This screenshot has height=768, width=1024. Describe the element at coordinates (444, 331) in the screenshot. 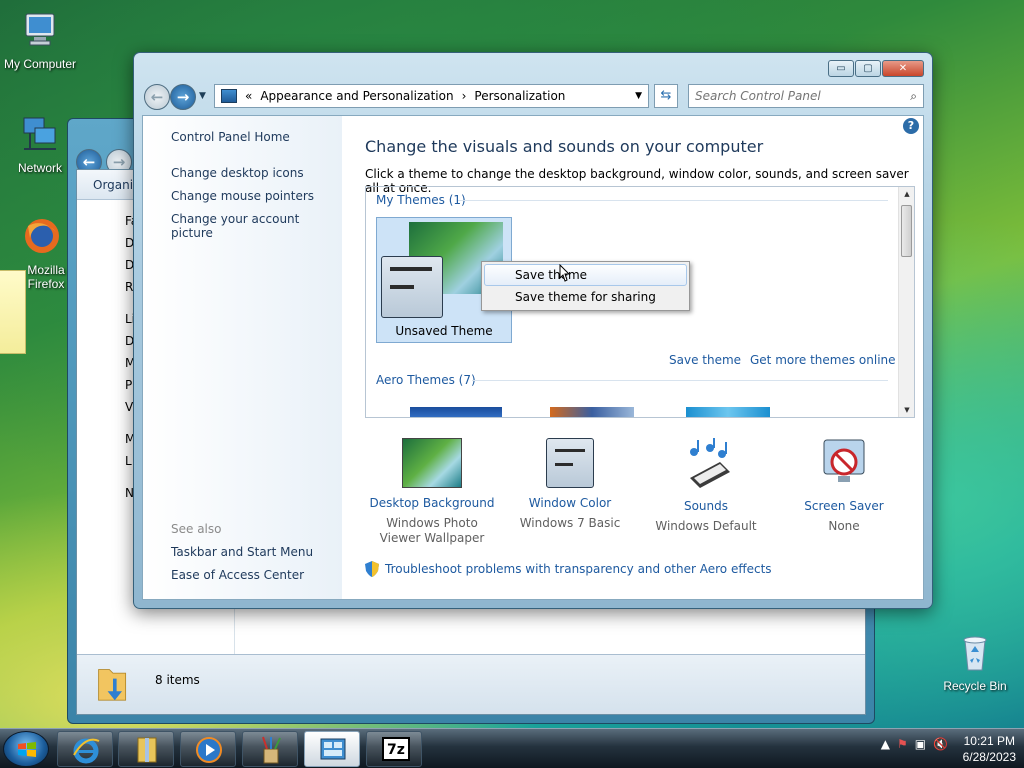

I see `theme-label: Unsaved Theme` at that location.